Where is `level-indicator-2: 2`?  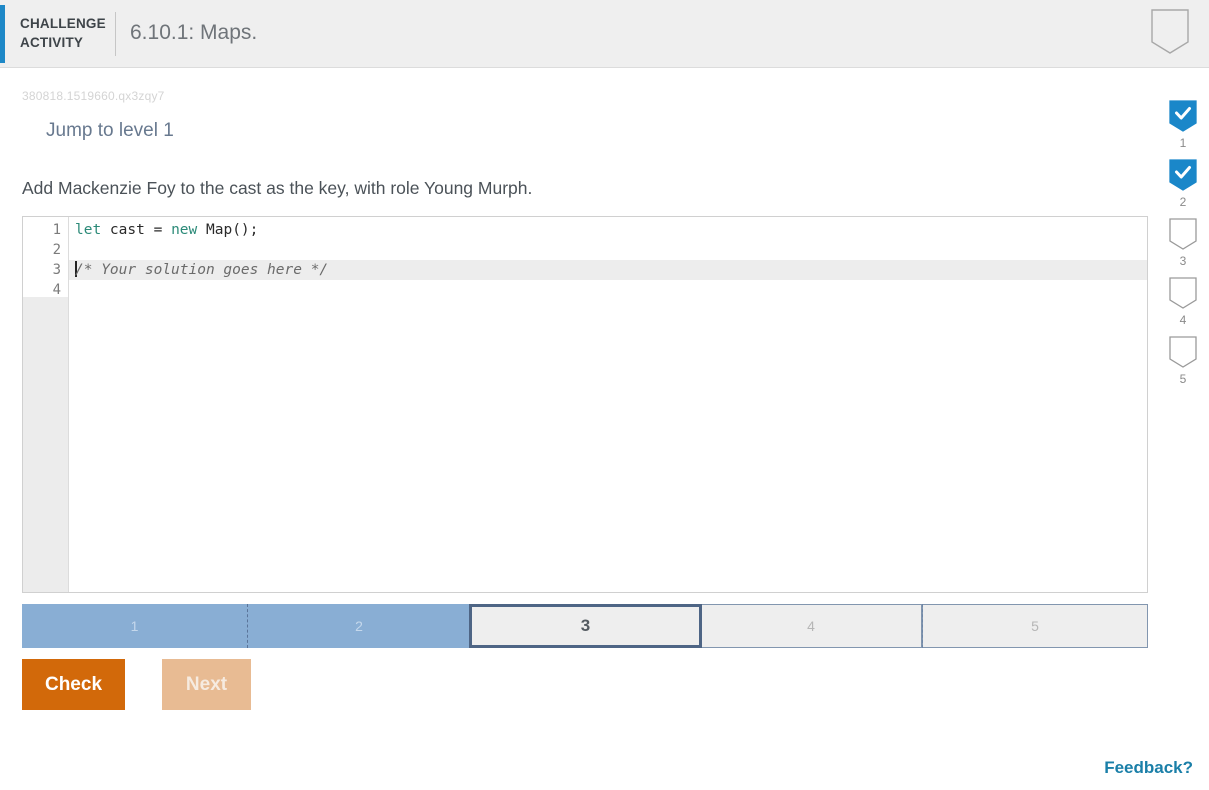
level-indicator-2: 2 is located at coordinates (1183, 188).